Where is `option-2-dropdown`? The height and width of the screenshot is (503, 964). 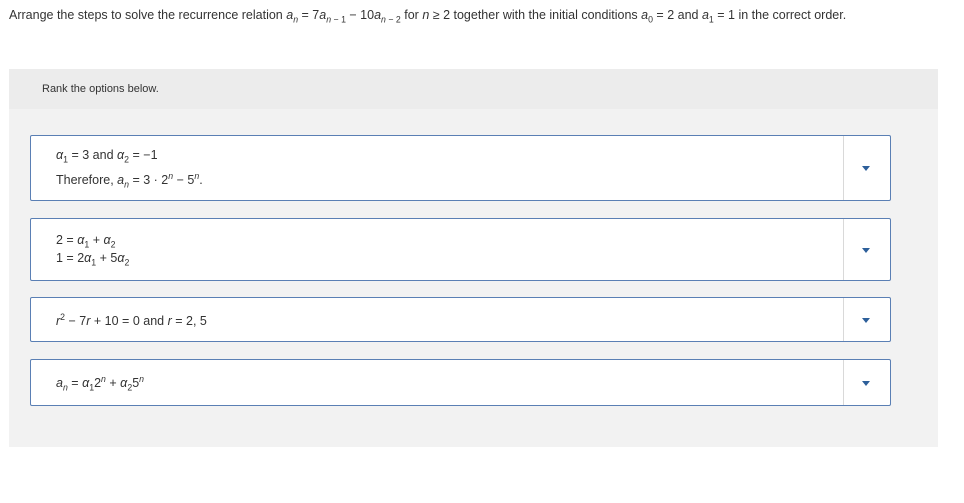 option-2-dropdown is located at coordinates (866, 249).